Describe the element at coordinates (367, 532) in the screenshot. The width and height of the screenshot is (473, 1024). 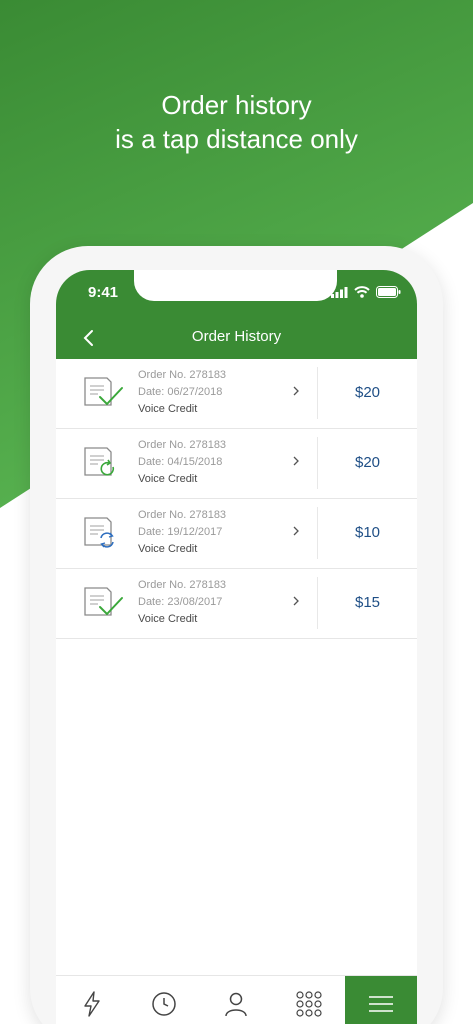
I see `order-amount: $10` at that location.